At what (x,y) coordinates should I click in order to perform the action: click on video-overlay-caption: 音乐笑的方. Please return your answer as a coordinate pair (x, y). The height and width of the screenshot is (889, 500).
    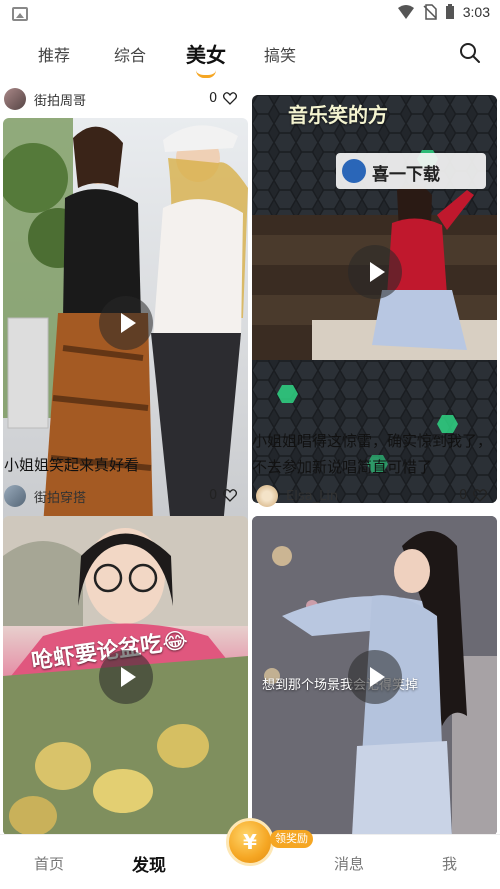
    Looking at the image, I should click on (338, 115).